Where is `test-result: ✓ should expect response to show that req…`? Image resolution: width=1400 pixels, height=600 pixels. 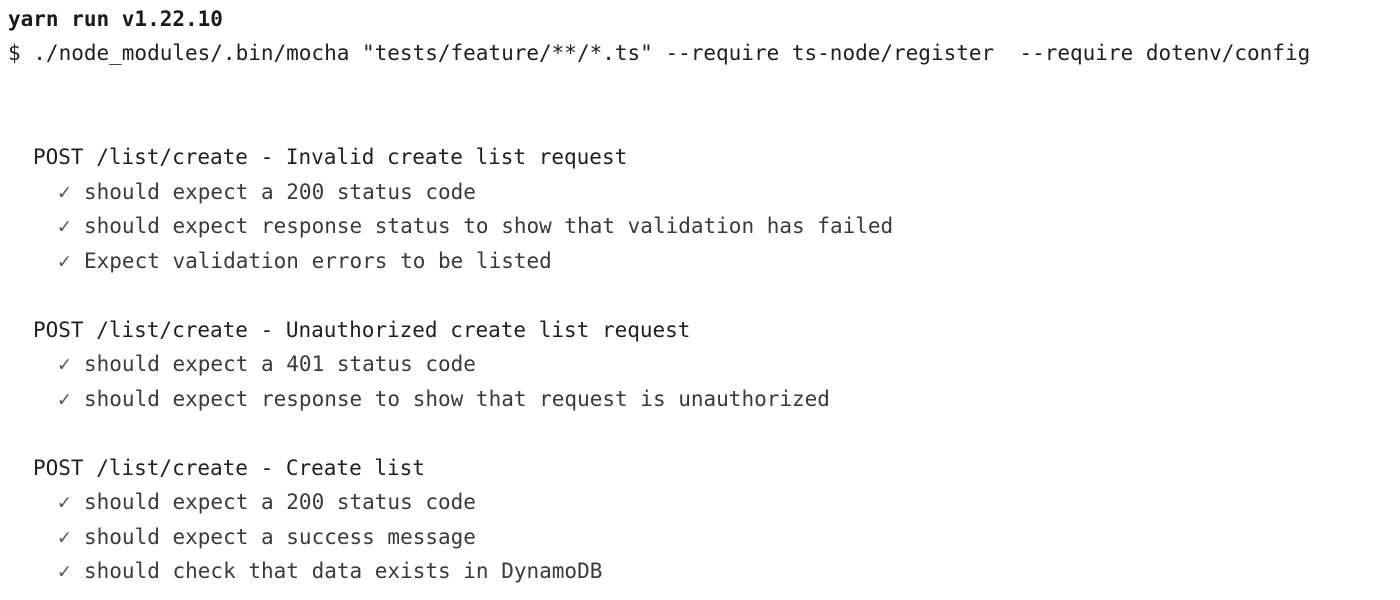 test-result: ✓ should expect response to show that req… is located at coordinates (444, 399).